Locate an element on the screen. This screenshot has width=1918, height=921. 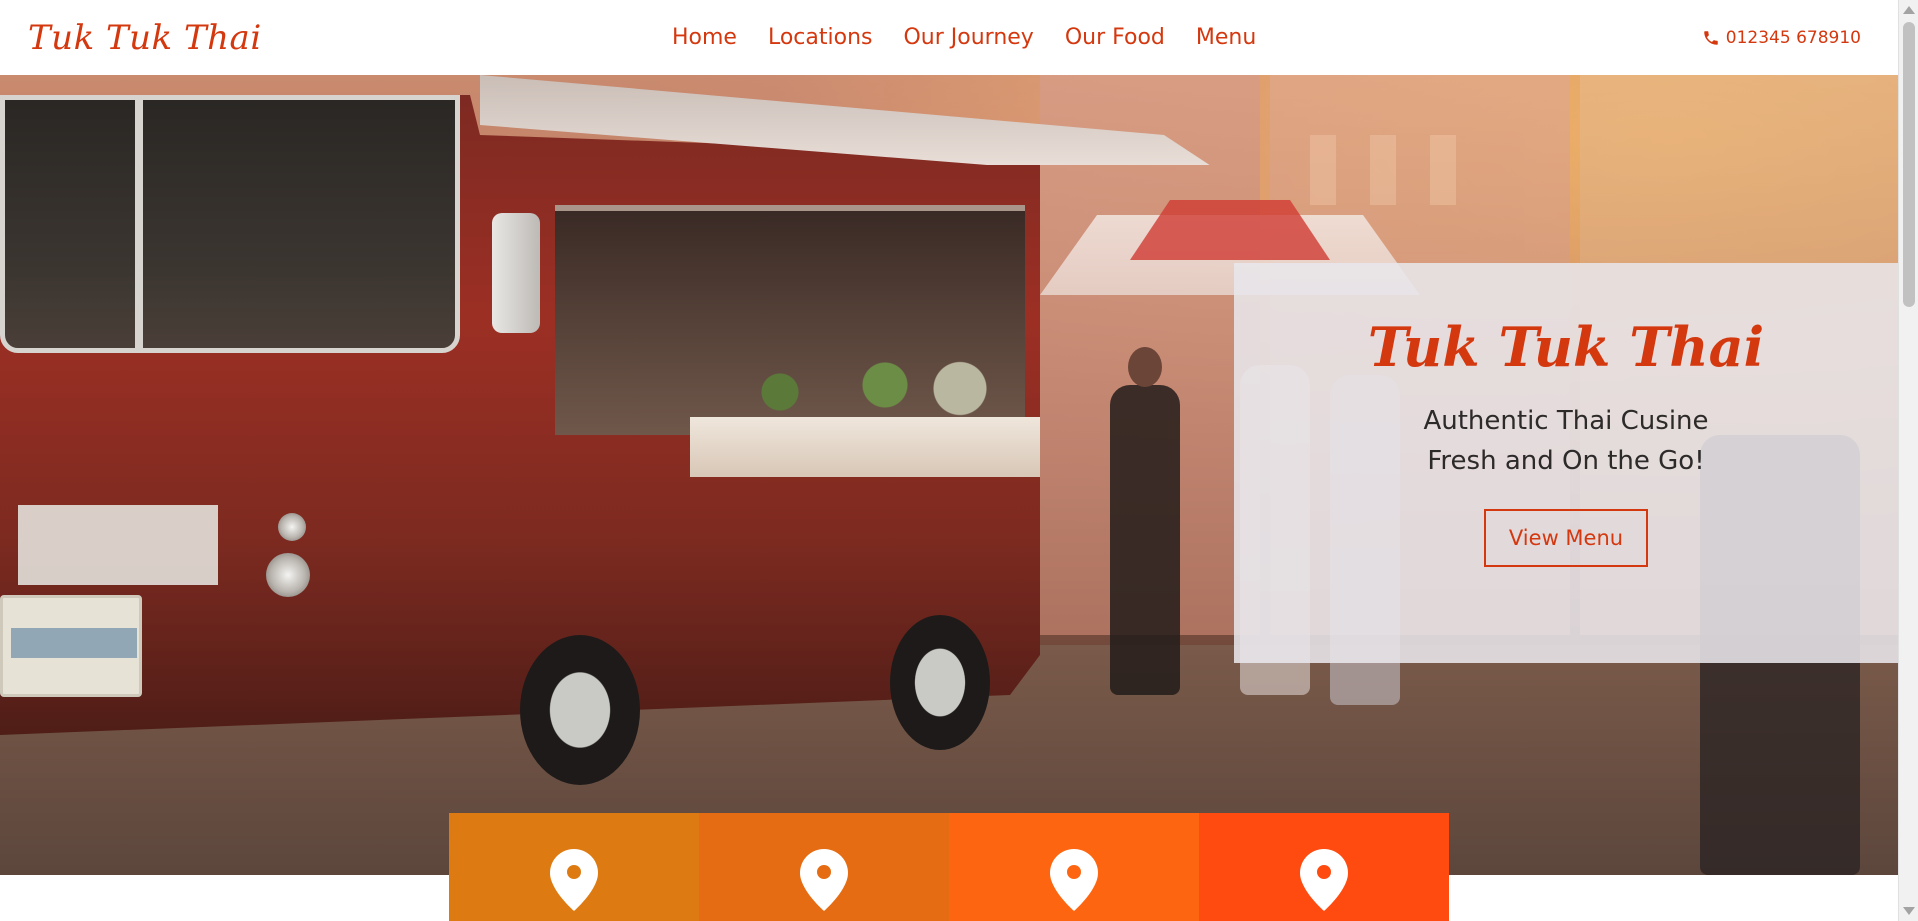
truck-mirror is located at coordinates (516, 273).